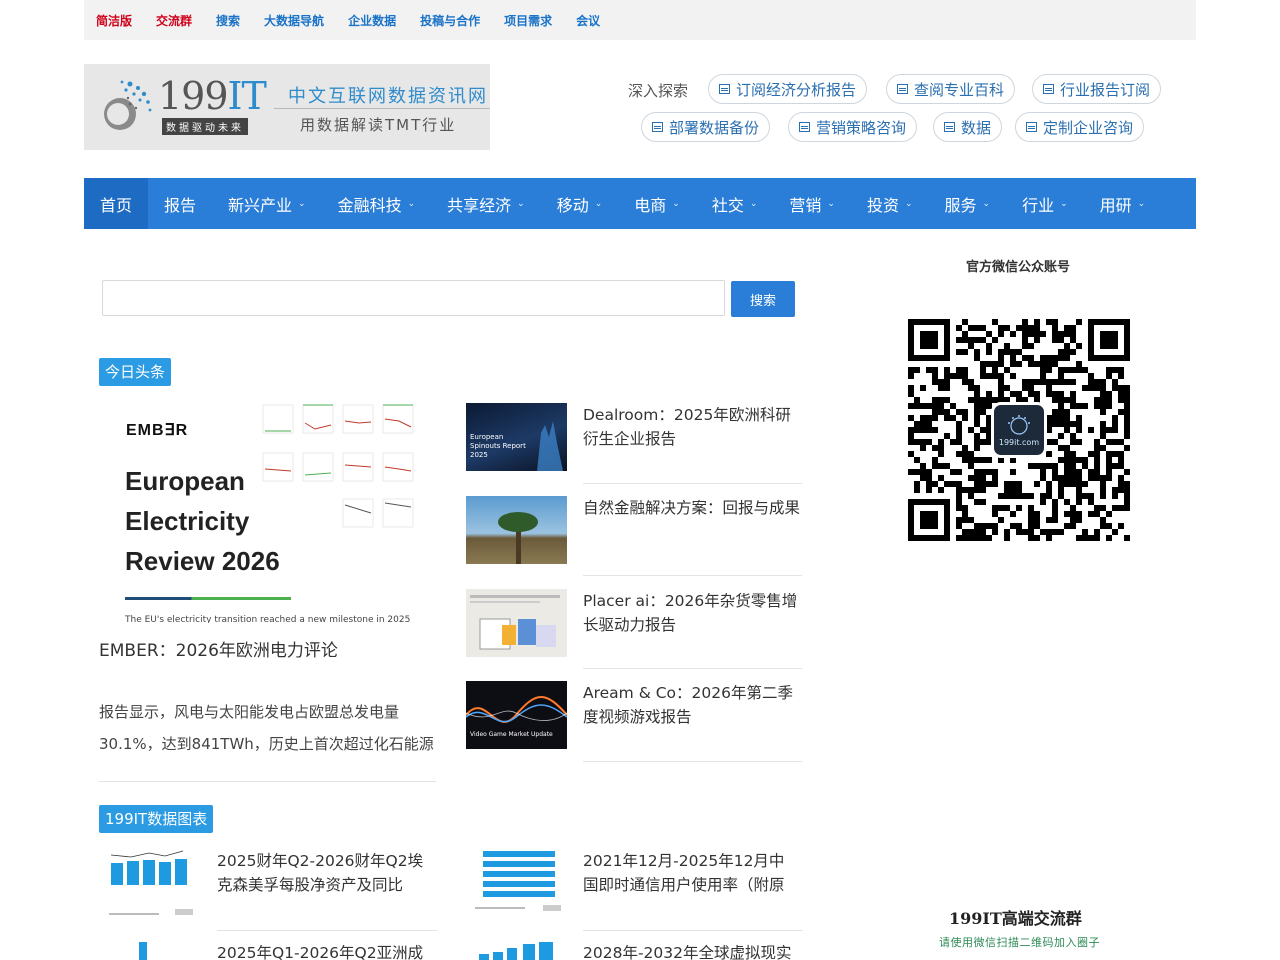  Describe the element at coordinates (114, 20) in the screenshot. I see `top-link-0: 简洁版` at that location.